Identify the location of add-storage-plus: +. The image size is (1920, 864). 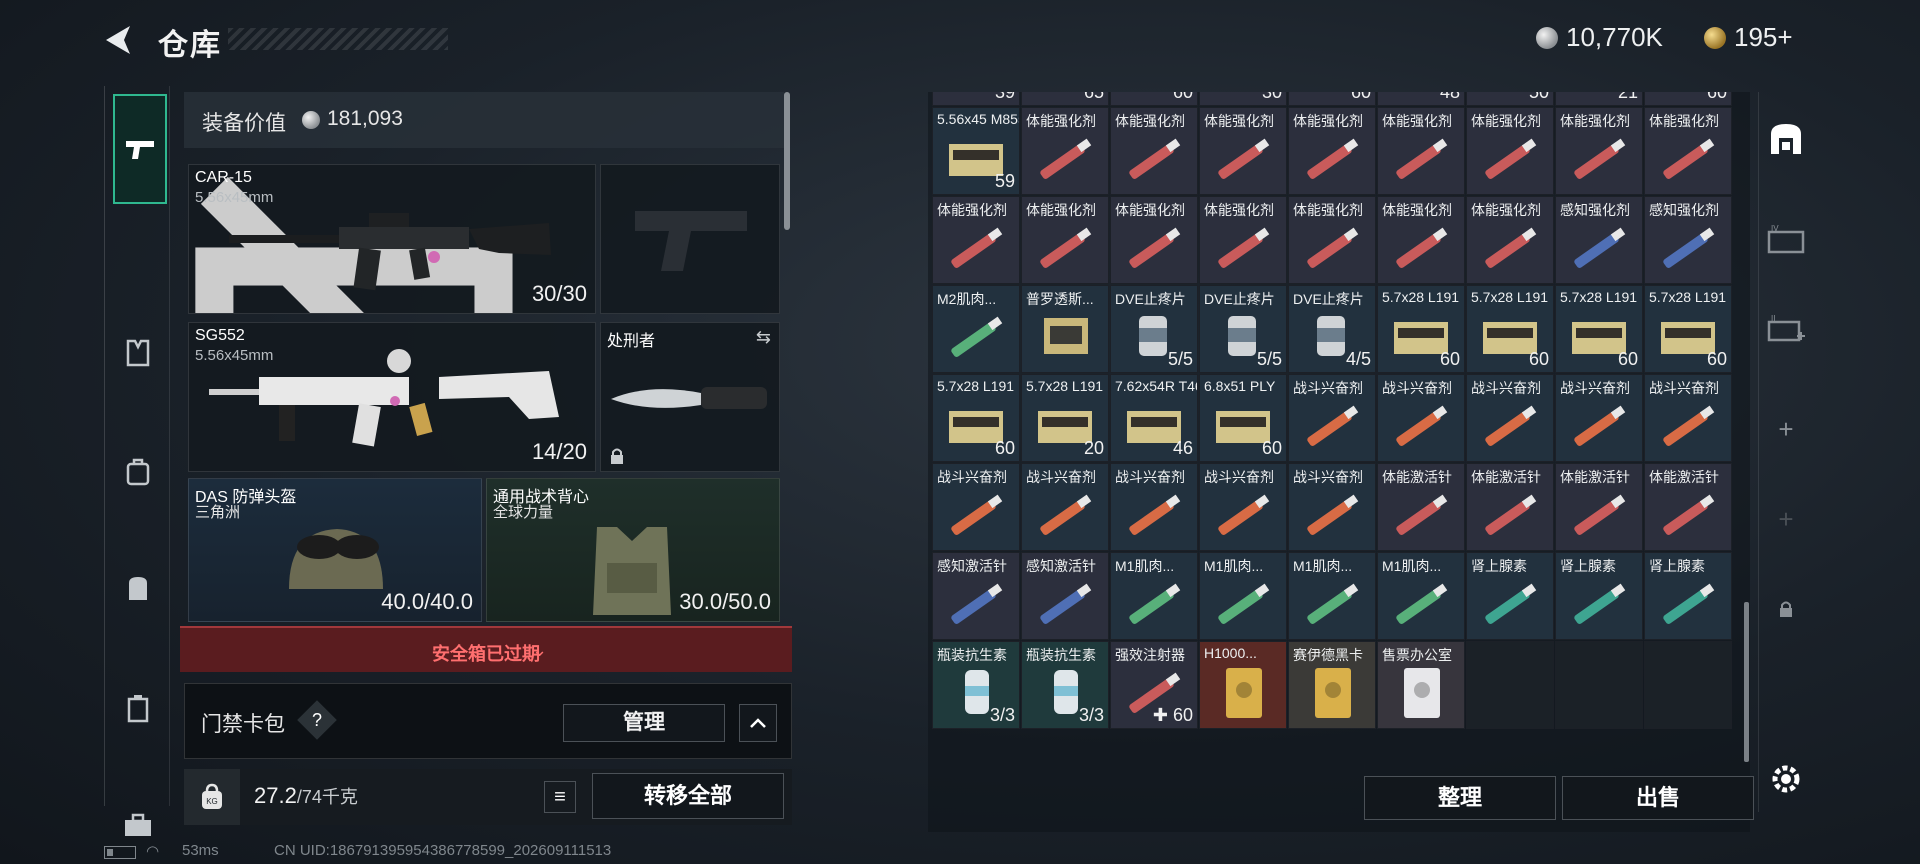
(1786, 429).